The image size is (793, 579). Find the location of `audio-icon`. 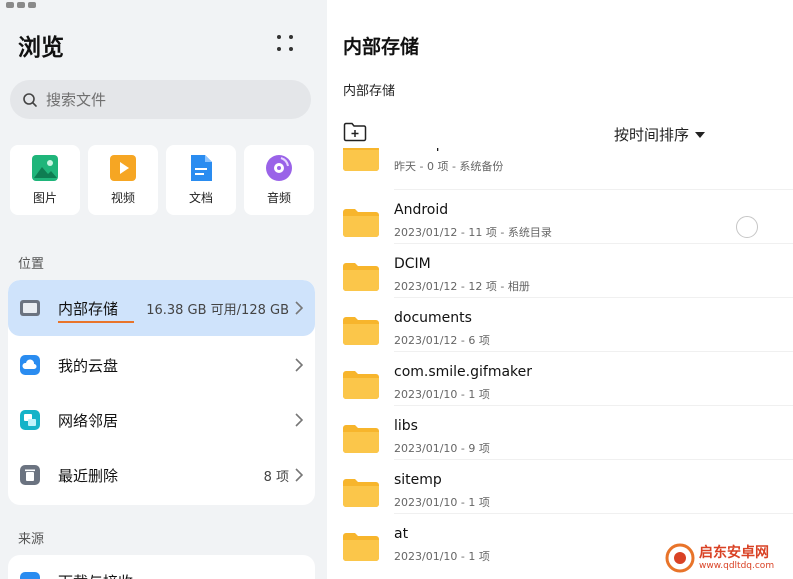

audio-icon is located at coordinates (279, 168).